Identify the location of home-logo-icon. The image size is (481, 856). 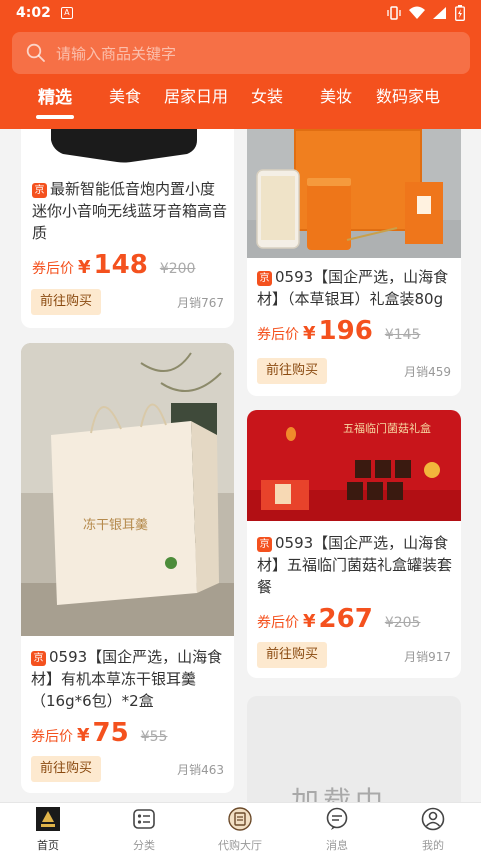
(48, 819).